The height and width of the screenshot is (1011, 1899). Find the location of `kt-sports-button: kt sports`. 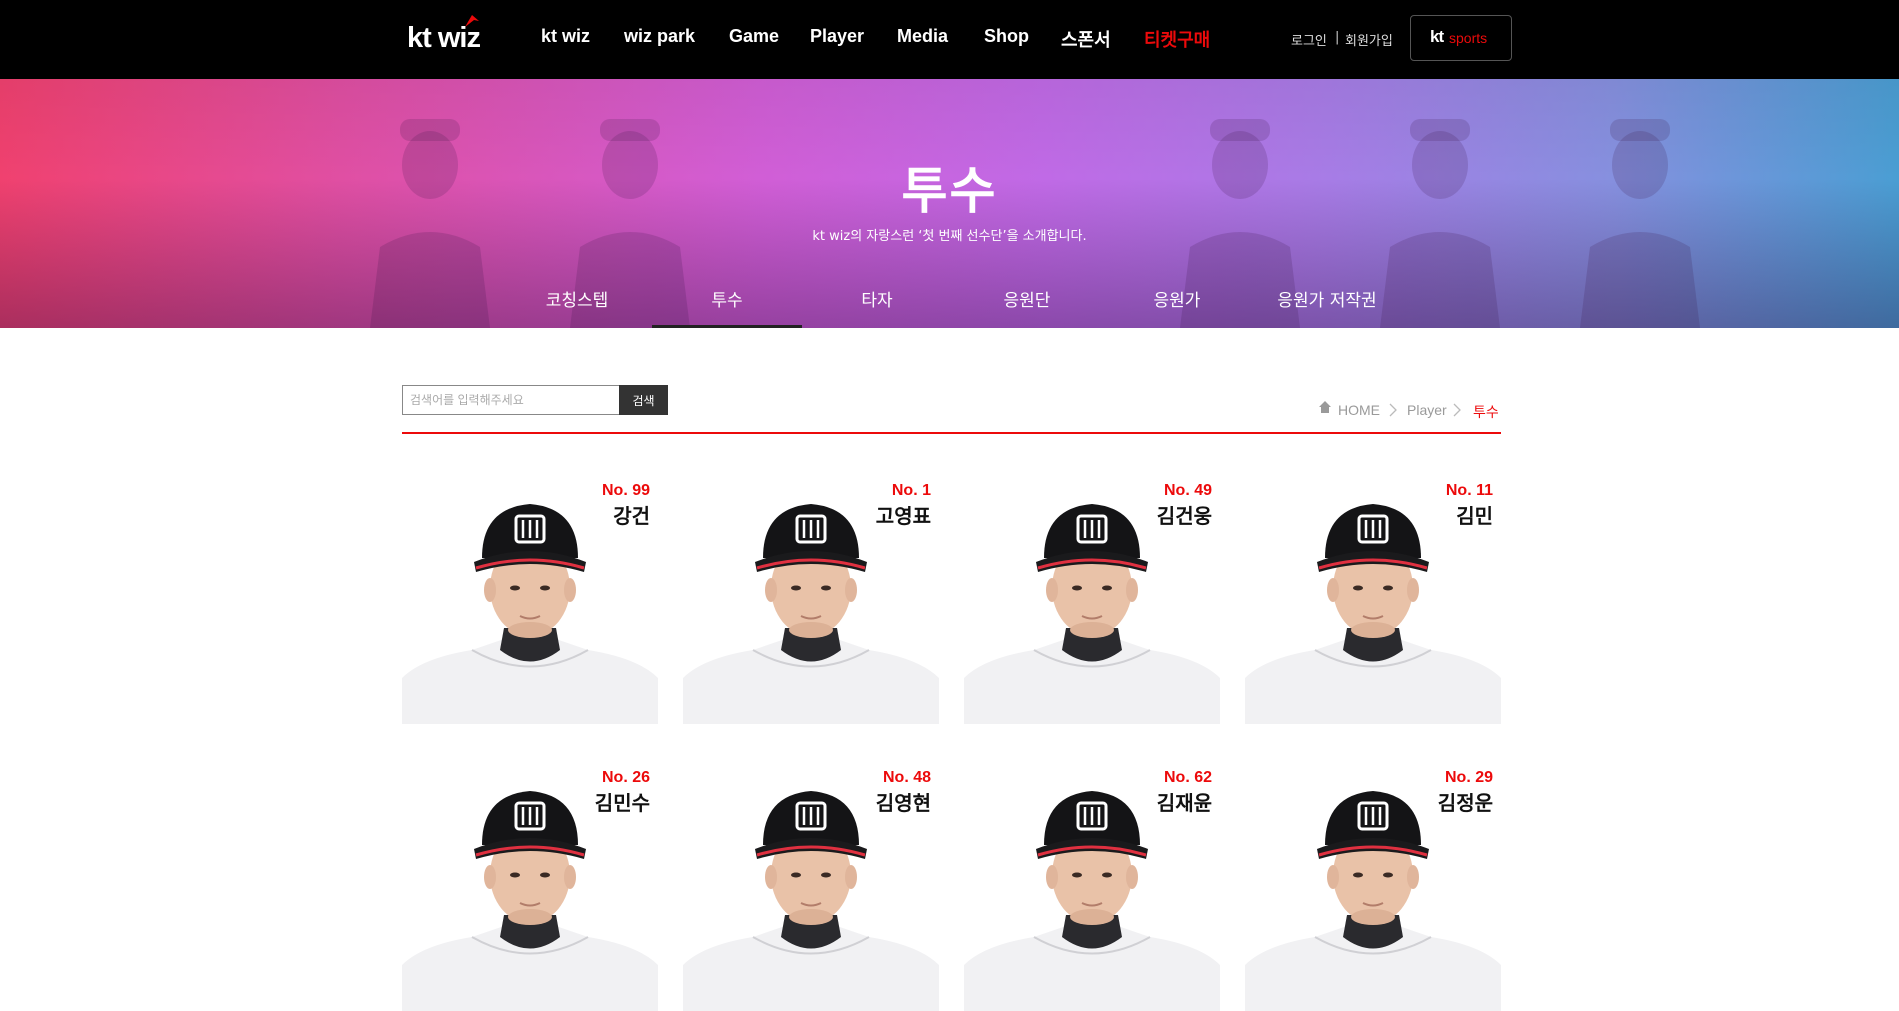

kt-sports-button: kt sports is located at coordinates (1461, 38).